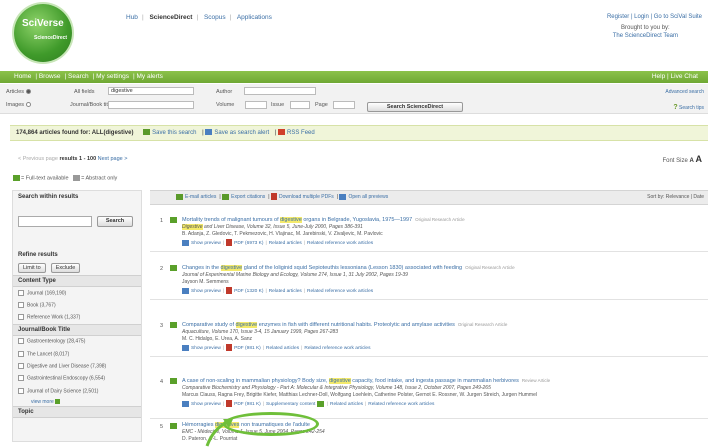 The image size is (708, 447). What do you see at coordinates (22, 76) in the screenshot?
I see `nav-home: Home` at bounding box center [22, 76].